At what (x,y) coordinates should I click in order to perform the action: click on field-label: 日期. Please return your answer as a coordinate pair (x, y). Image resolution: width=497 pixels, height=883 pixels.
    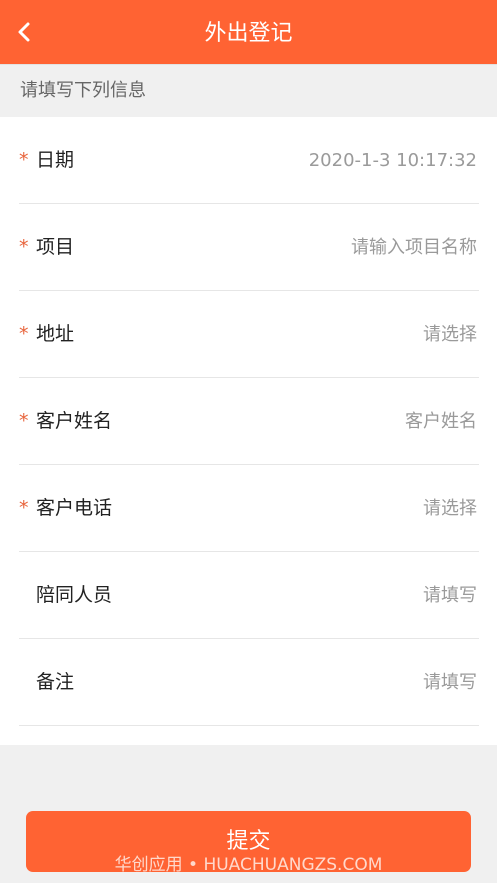
    Looking at the image, I should click on (55, 160).